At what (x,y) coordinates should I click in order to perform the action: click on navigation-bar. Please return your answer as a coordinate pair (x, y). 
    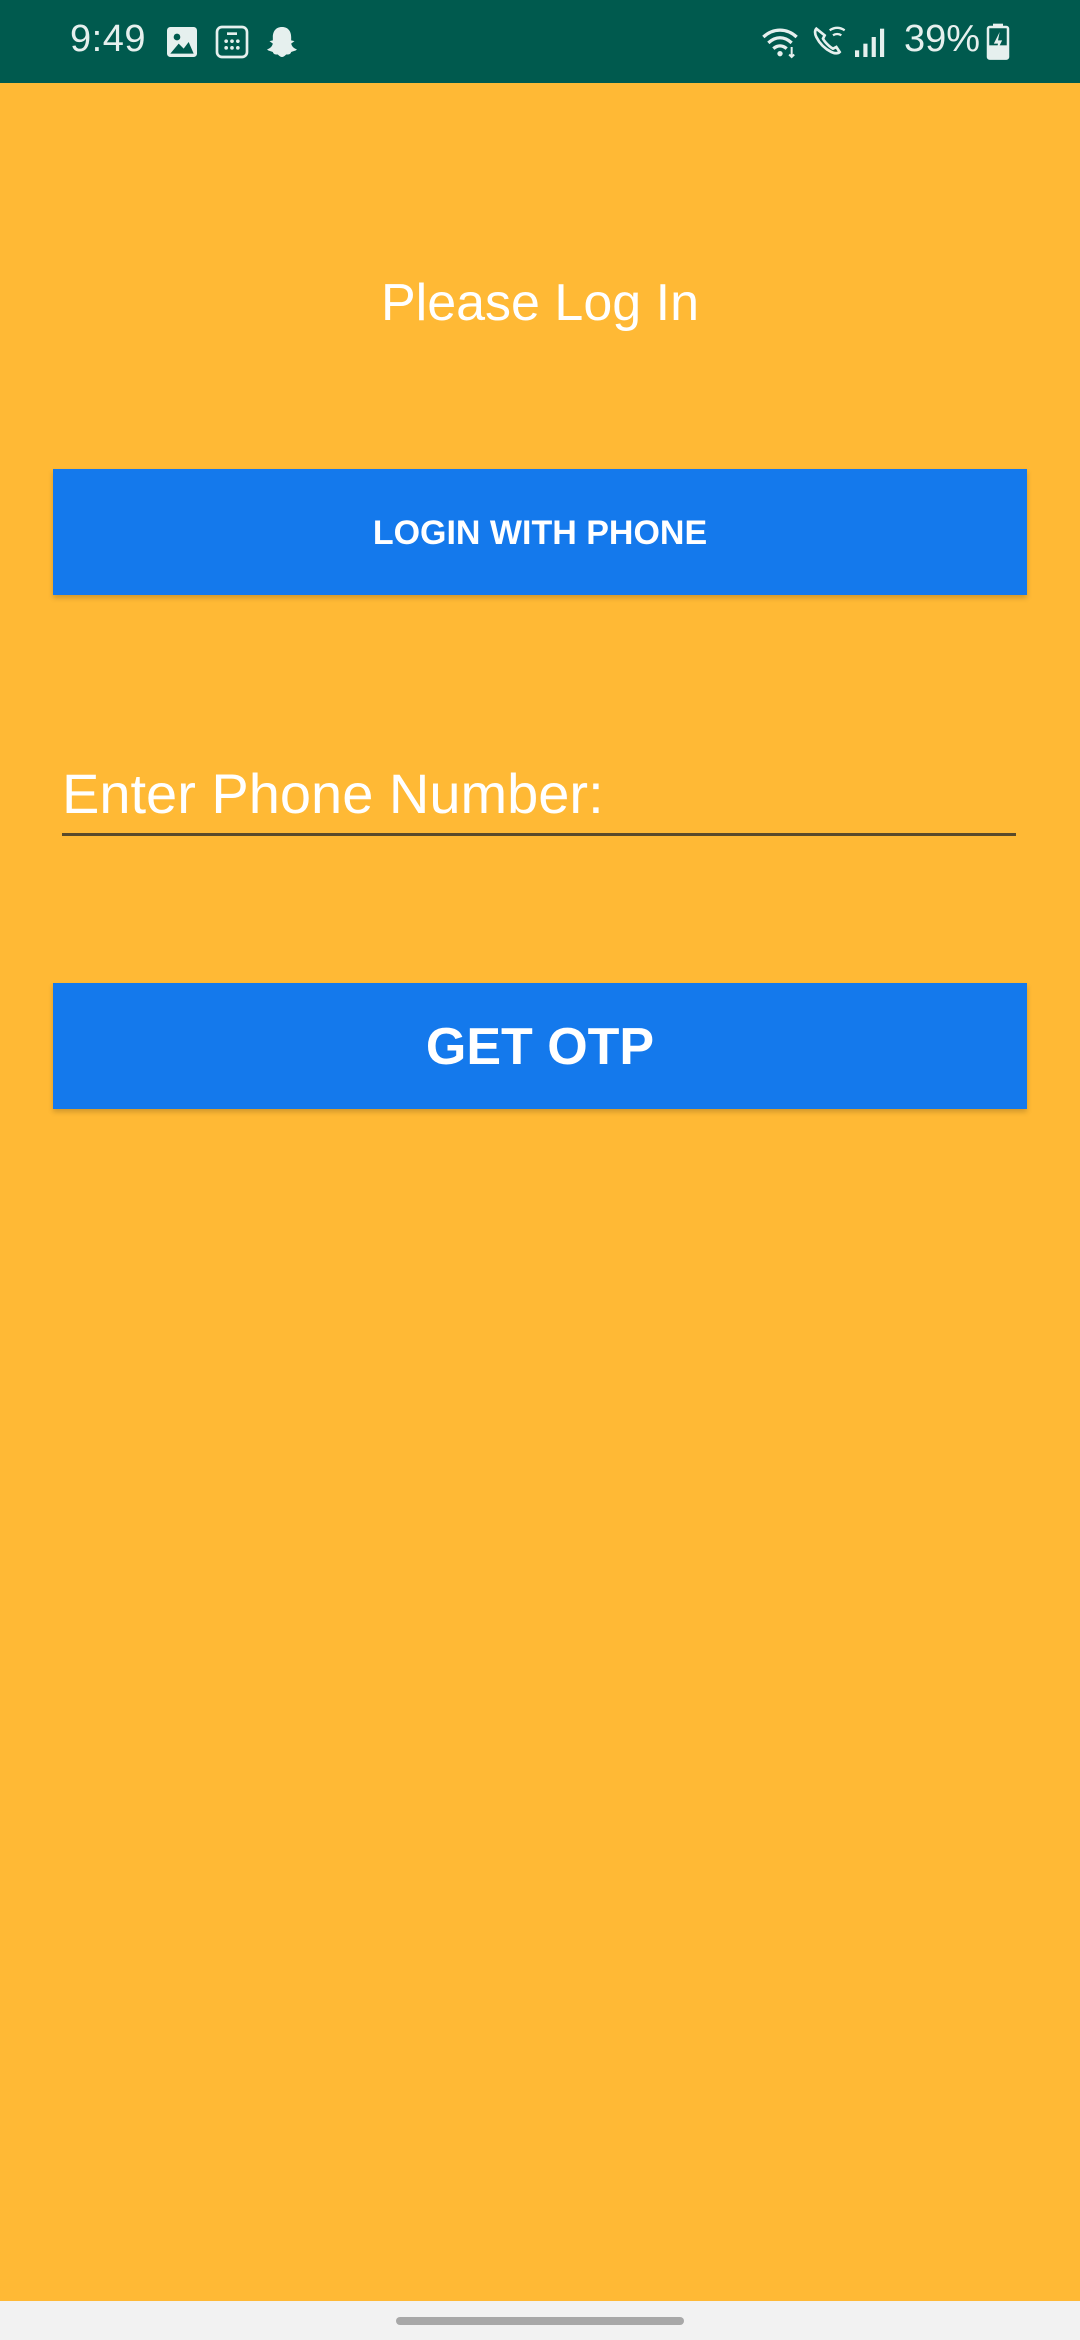
    Looking at the image, I should click on (540, 2320).